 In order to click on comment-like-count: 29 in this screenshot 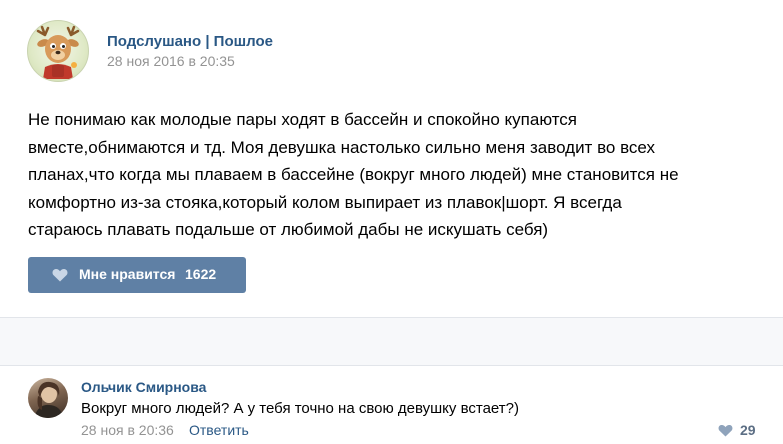, I will do `click(748, 430)`.